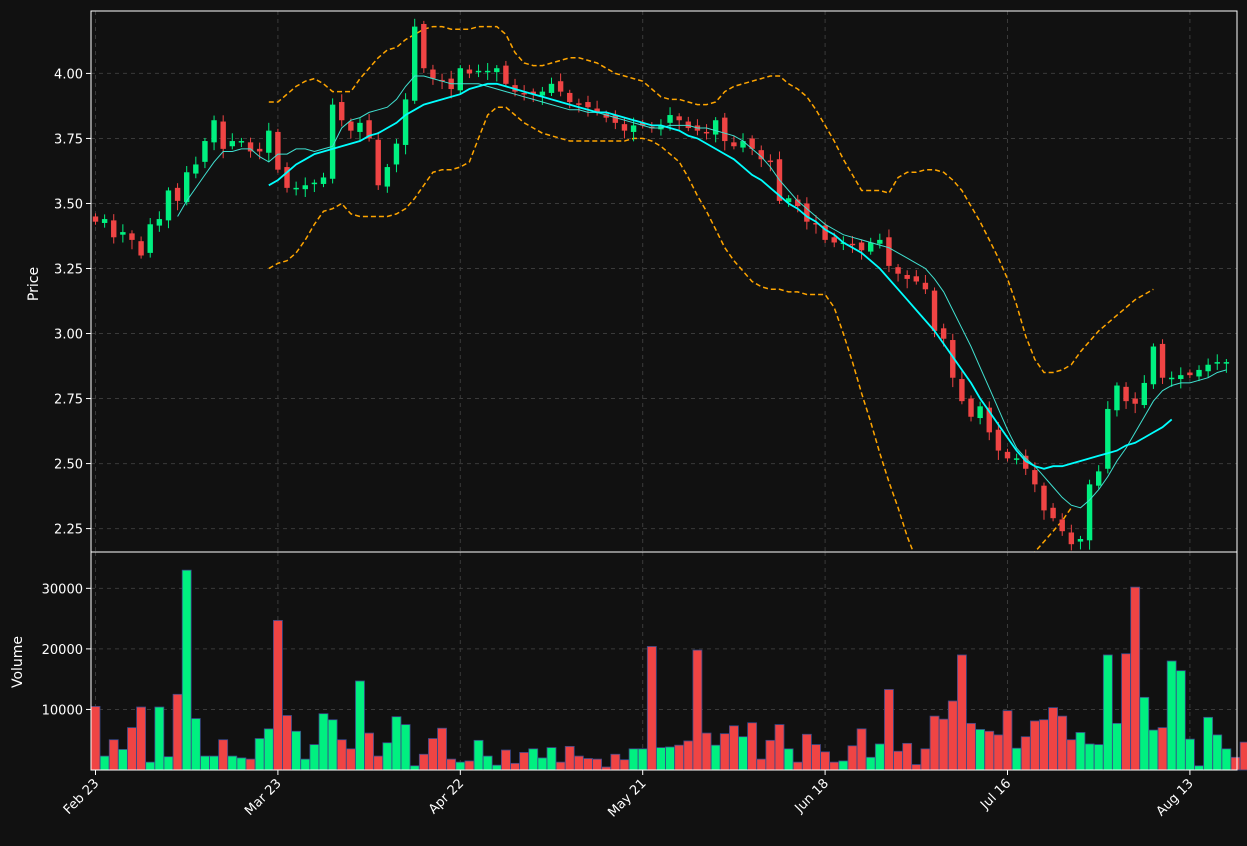  Describe the element at coordinates (34, 284) in the screenshot. I see `price-axis-label: Price` at that location.